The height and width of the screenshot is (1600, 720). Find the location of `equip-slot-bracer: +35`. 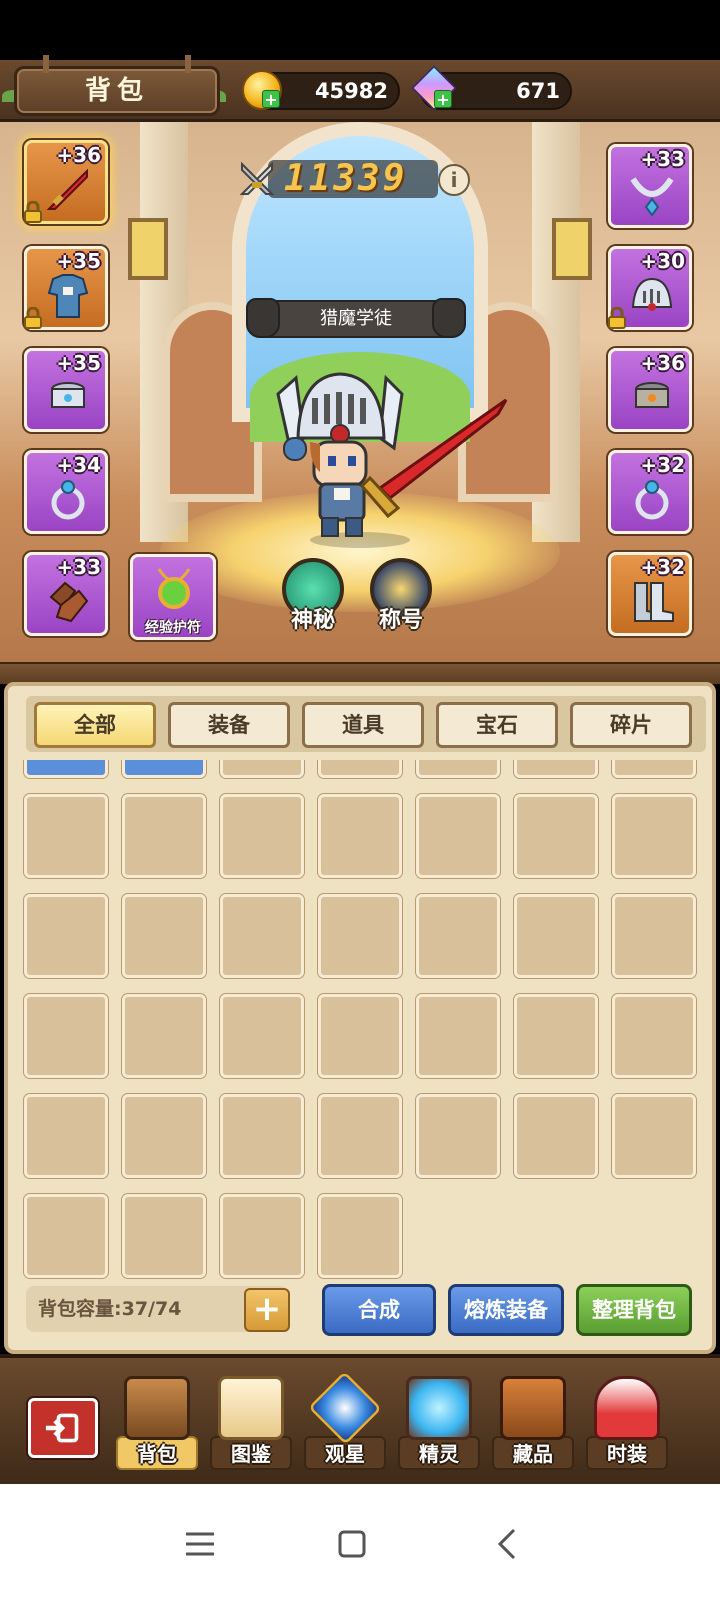

equip-slot-bracer: +35 is located at coordinates (66, 390).